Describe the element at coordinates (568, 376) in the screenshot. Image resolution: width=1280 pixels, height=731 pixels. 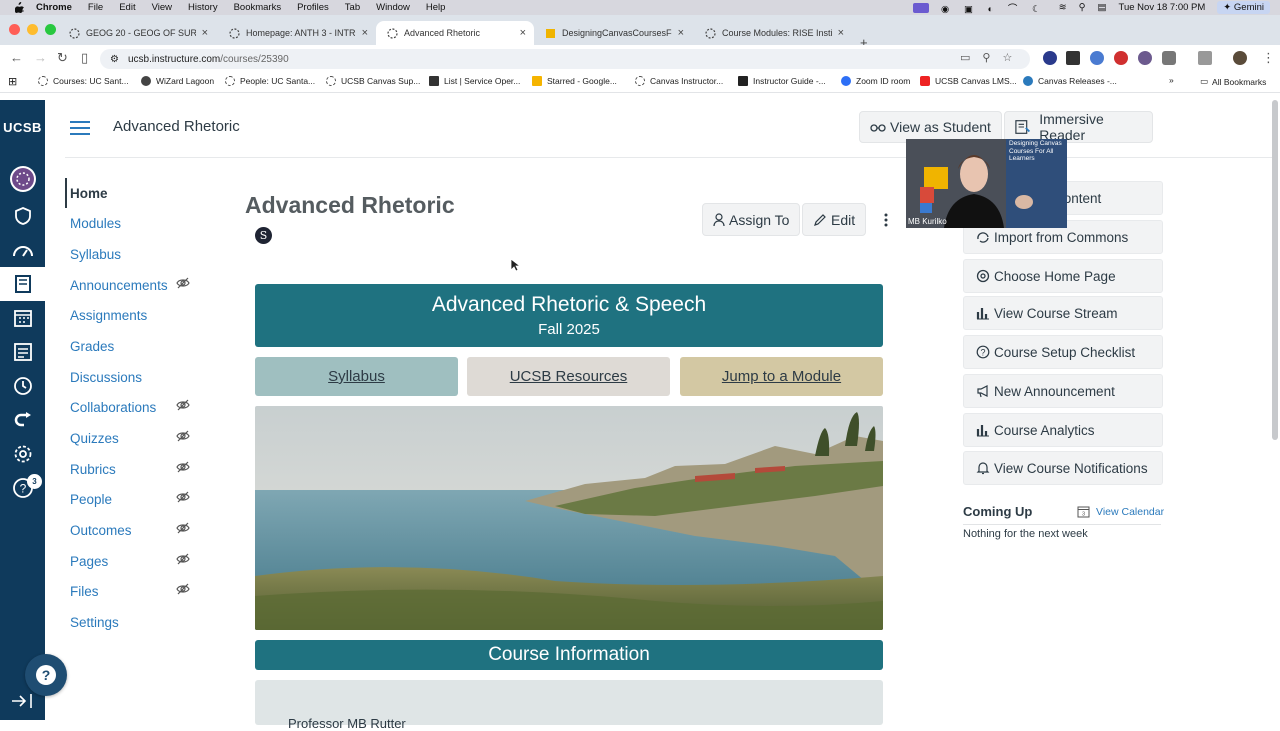
I see `ucsb-resources-link-button: UCSB Resources` at that location.